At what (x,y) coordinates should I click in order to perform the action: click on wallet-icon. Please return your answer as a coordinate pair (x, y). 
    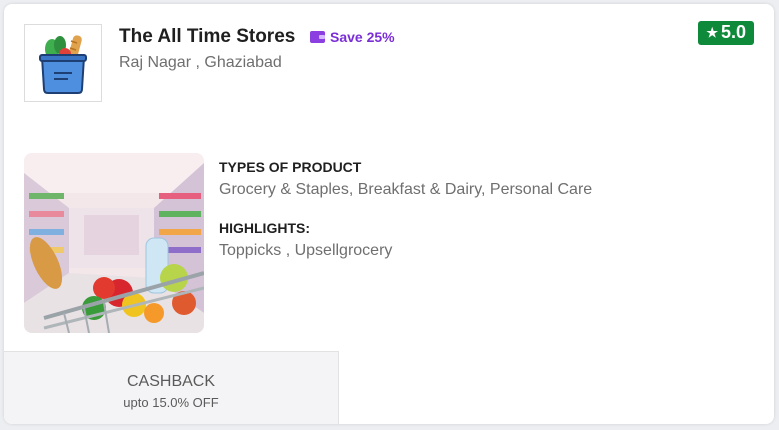
    Looking at the image, I should click on (317, 37).